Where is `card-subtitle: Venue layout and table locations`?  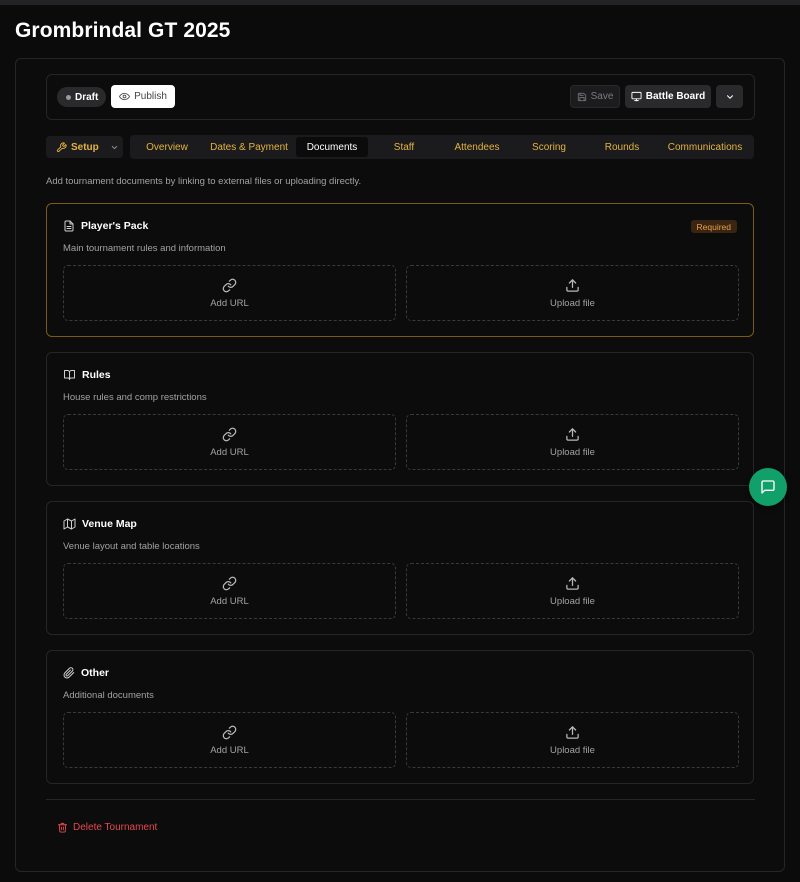
card-subtitle: Venue layout and table locations is located at coordinates (131, 546).